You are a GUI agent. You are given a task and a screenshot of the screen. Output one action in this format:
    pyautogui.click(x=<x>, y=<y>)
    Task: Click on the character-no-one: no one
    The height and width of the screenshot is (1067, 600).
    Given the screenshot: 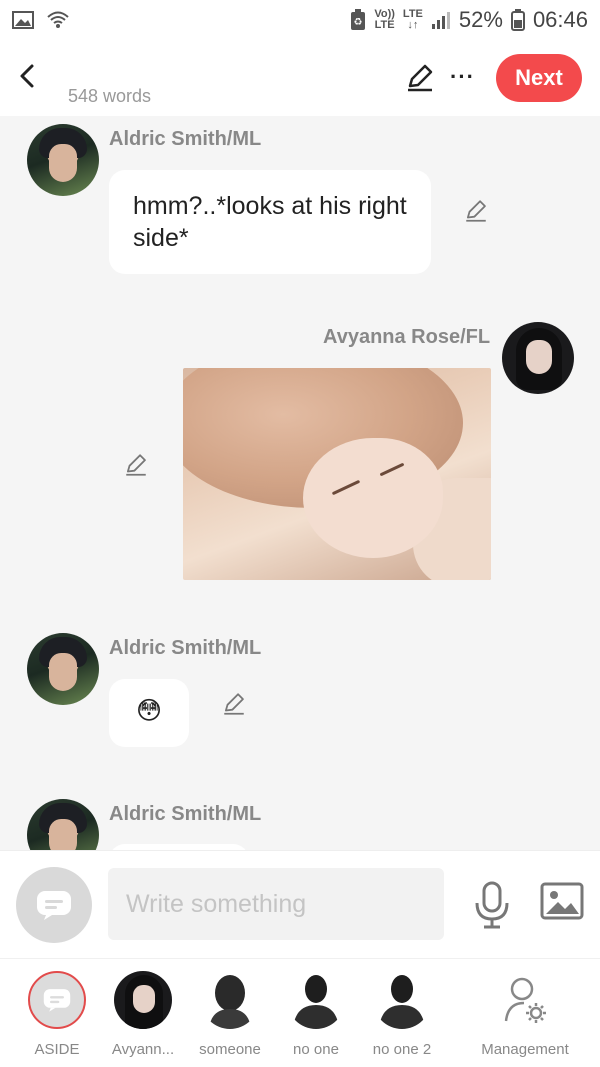 What is the action you would take?
    pyautogui.click(x=316, y=1014)
    